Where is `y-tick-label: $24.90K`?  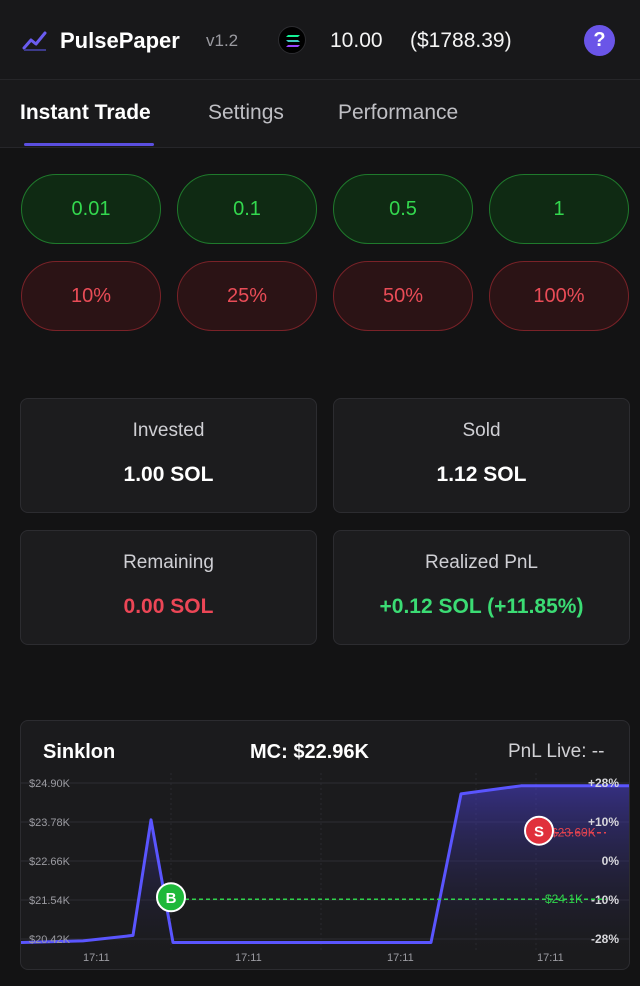 y-tick-label: $24.90K is located at coordinates (50, 784).